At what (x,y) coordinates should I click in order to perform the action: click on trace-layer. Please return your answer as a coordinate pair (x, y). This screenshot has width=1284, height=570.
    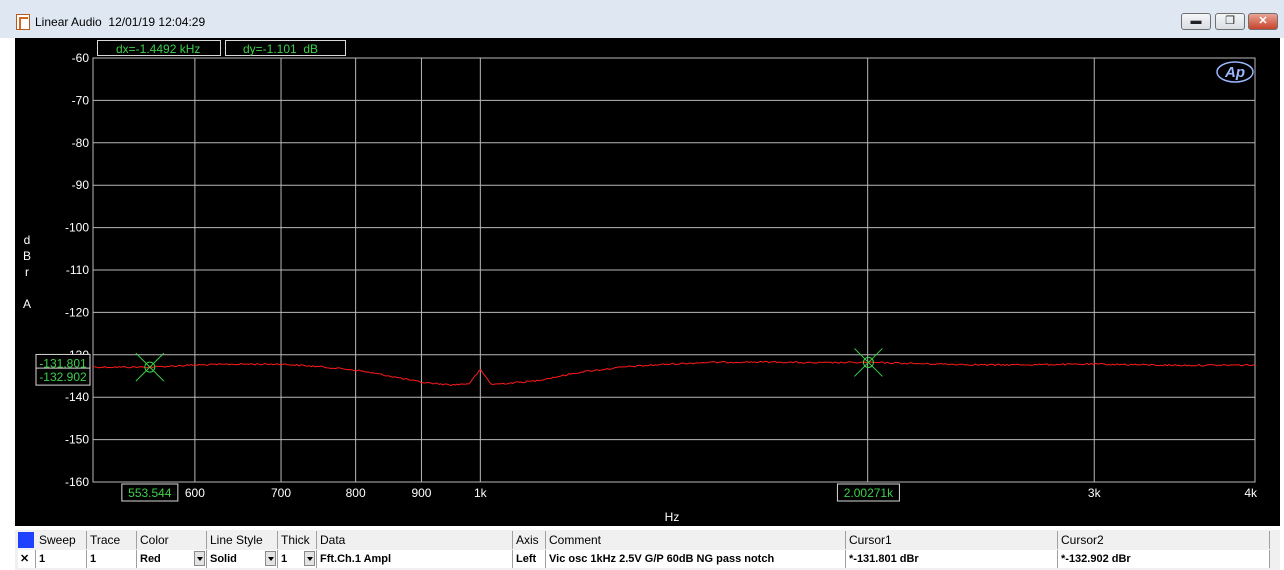
    Looking at the image, I should click on (674, 373).